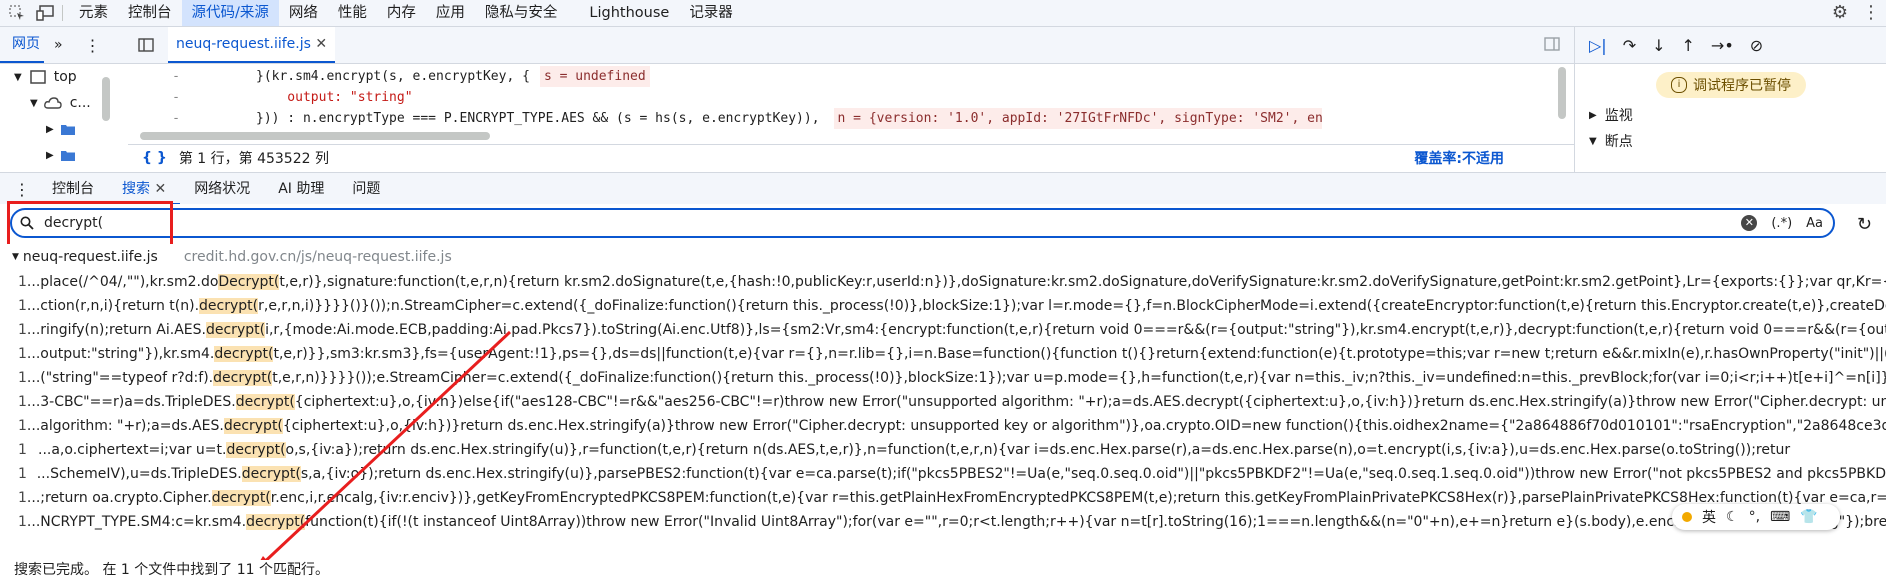 The image size is (1886, 581). I want to click on ime-toolbar: 英 ☾ °, ⌨ 👕, so click(1756, 517).